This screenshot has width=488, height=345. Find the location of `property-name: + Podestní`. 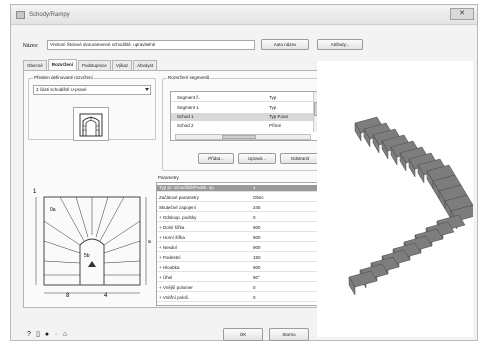

property-name: + Podestní is located at coordinates (170, 257).